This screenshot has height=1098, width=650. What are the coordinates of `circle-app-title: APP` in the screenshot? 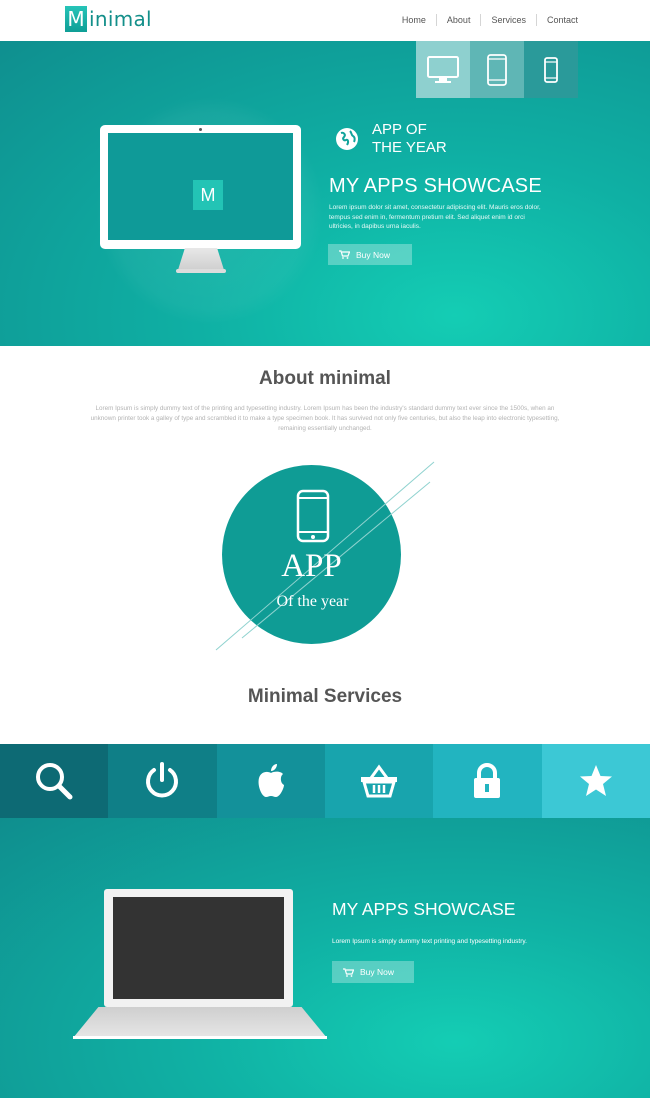 It's located at (311, 566).